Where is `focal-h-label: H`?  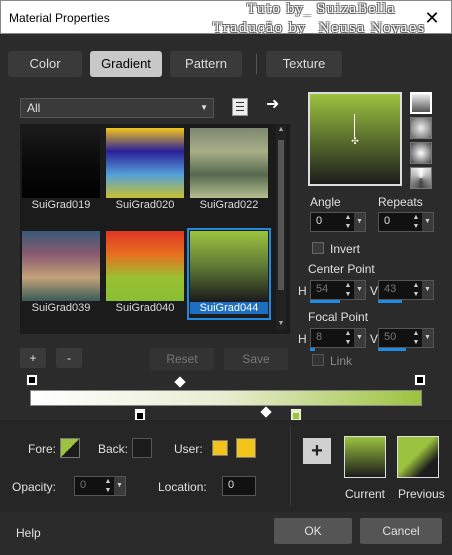
focal-h-label: H is located at coordinates (302, 339).